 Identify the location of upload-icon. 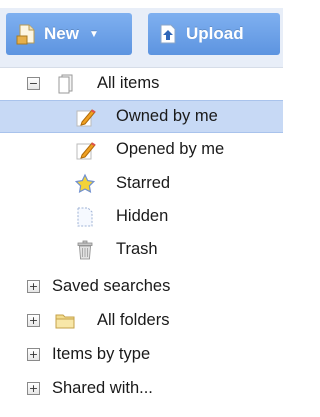
(168, 34).